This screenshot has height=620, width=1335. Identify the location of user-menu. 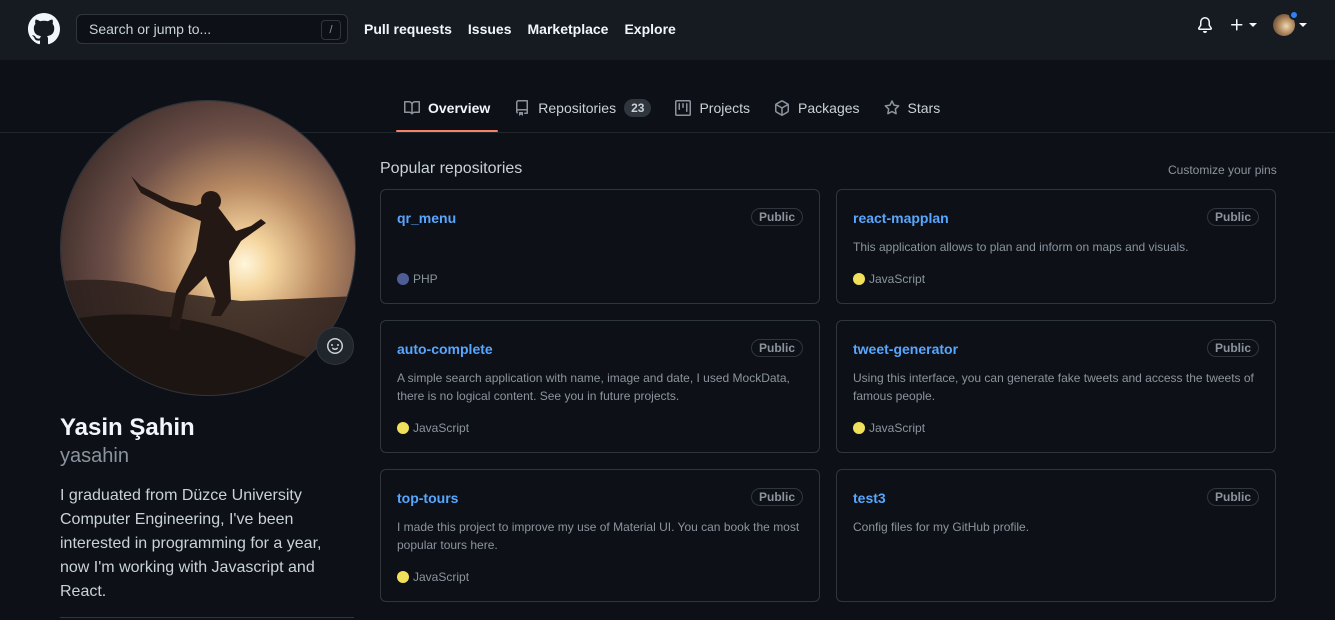
(1290, 23).